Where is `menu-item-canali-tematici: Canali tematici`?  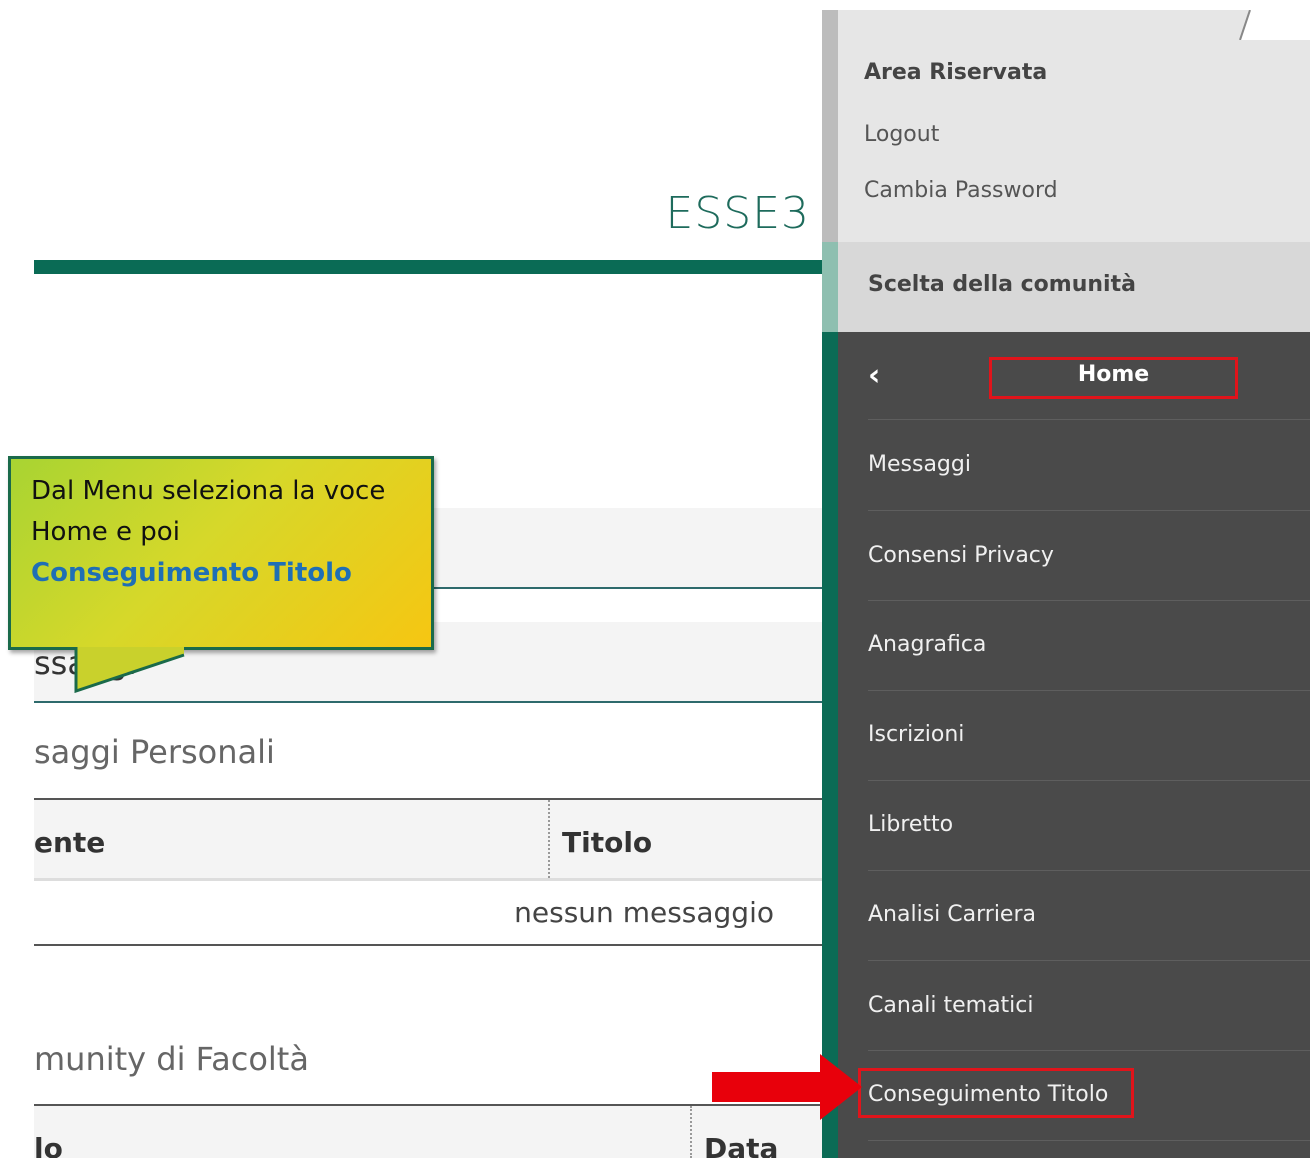 menu-item-canali-tematici: Canali tematici is located at coordinates (951, 1005).